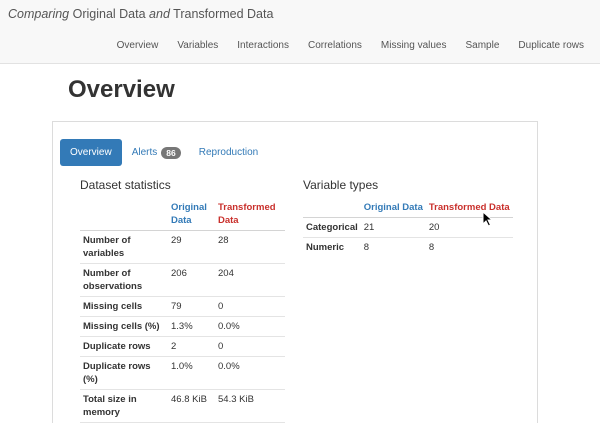  I want to click on variable-types-title: Variable types, so click(341, 185).